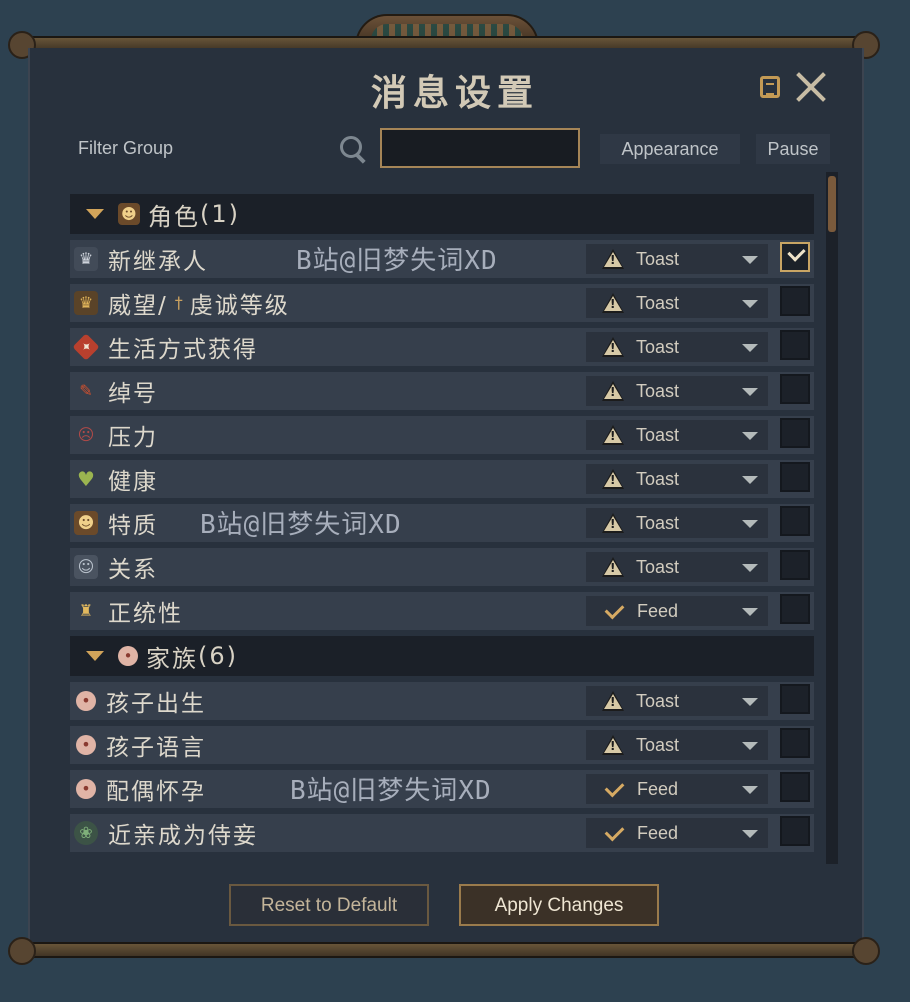 This screenshot has height=1002, width=910. Describe the element at coordinates (145, 614) in the screenshot. I see `row-label: 正统性` at that location.